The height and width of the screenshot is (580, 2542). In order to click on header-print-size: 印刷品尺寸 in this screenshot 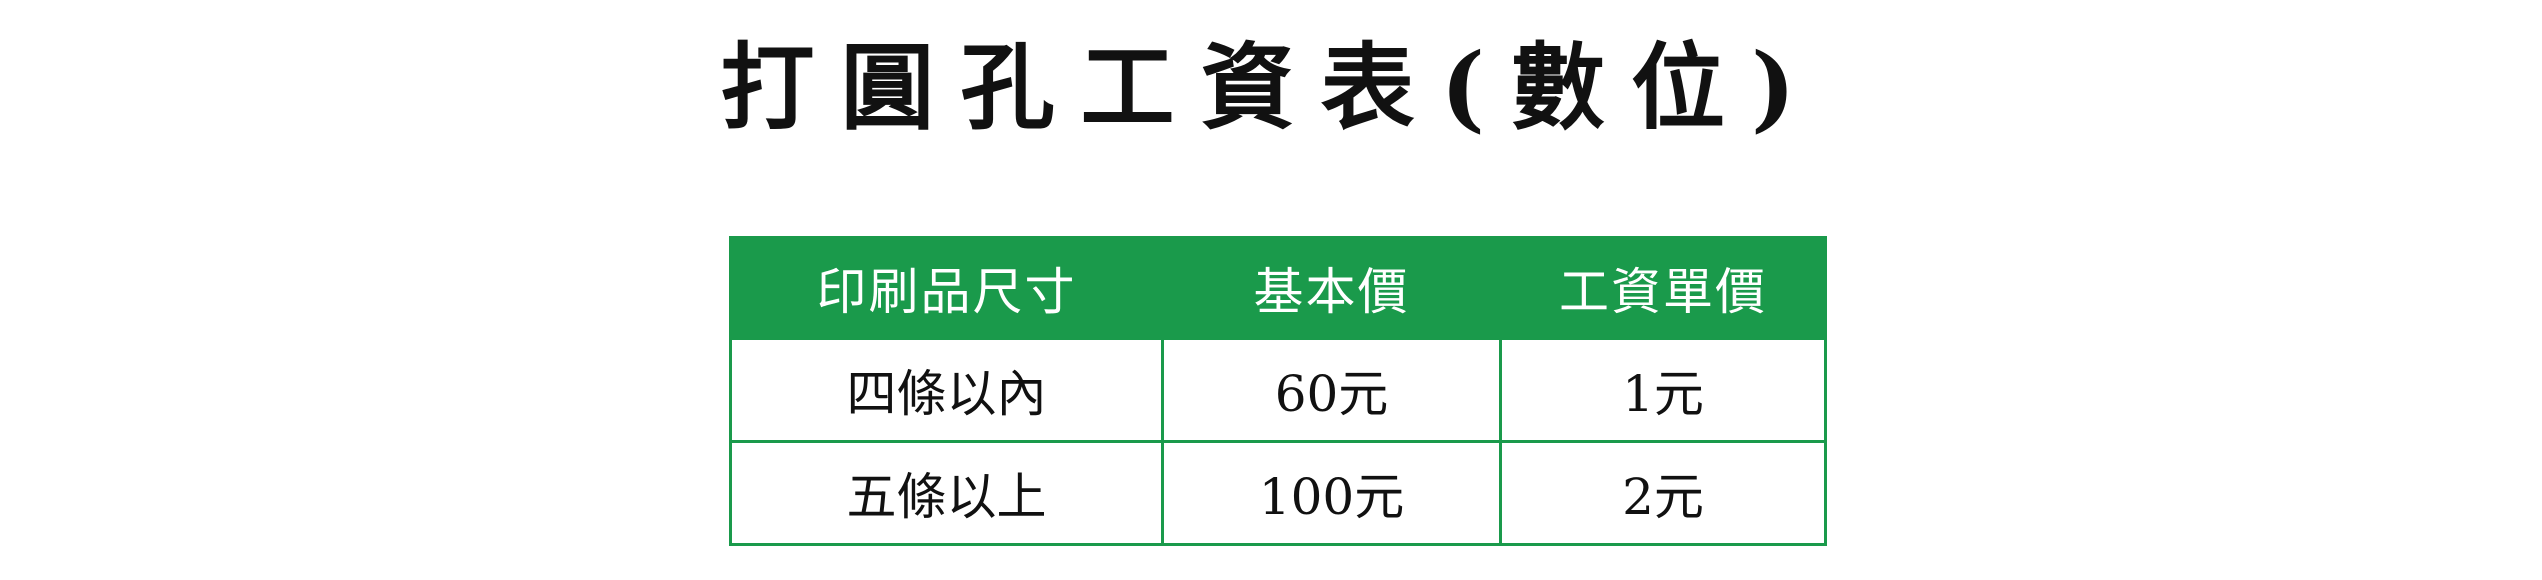, I will do `click(946, 288)`.